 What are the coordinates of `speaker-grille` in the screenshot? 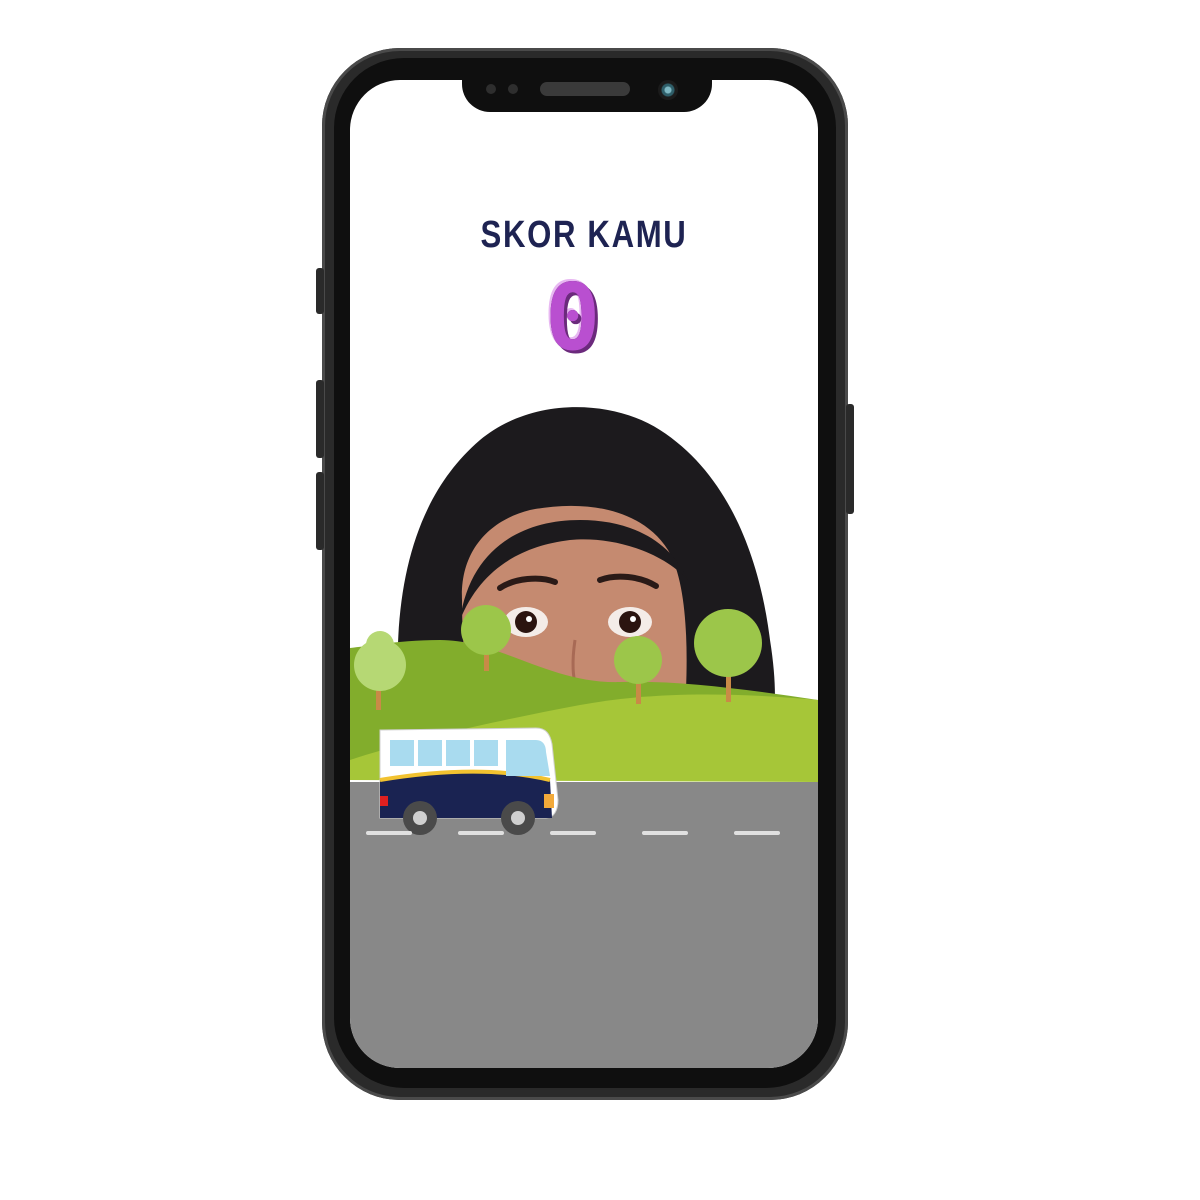 It's located at (585, 89).